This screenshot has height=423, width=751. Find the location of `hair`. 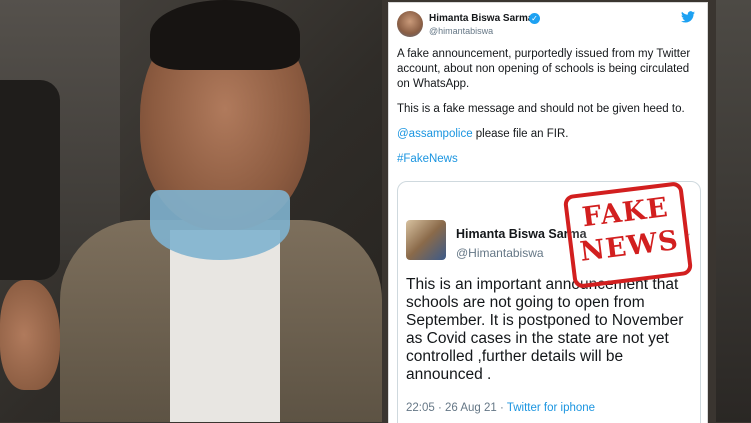

hair is located at coordinates (225, 35).